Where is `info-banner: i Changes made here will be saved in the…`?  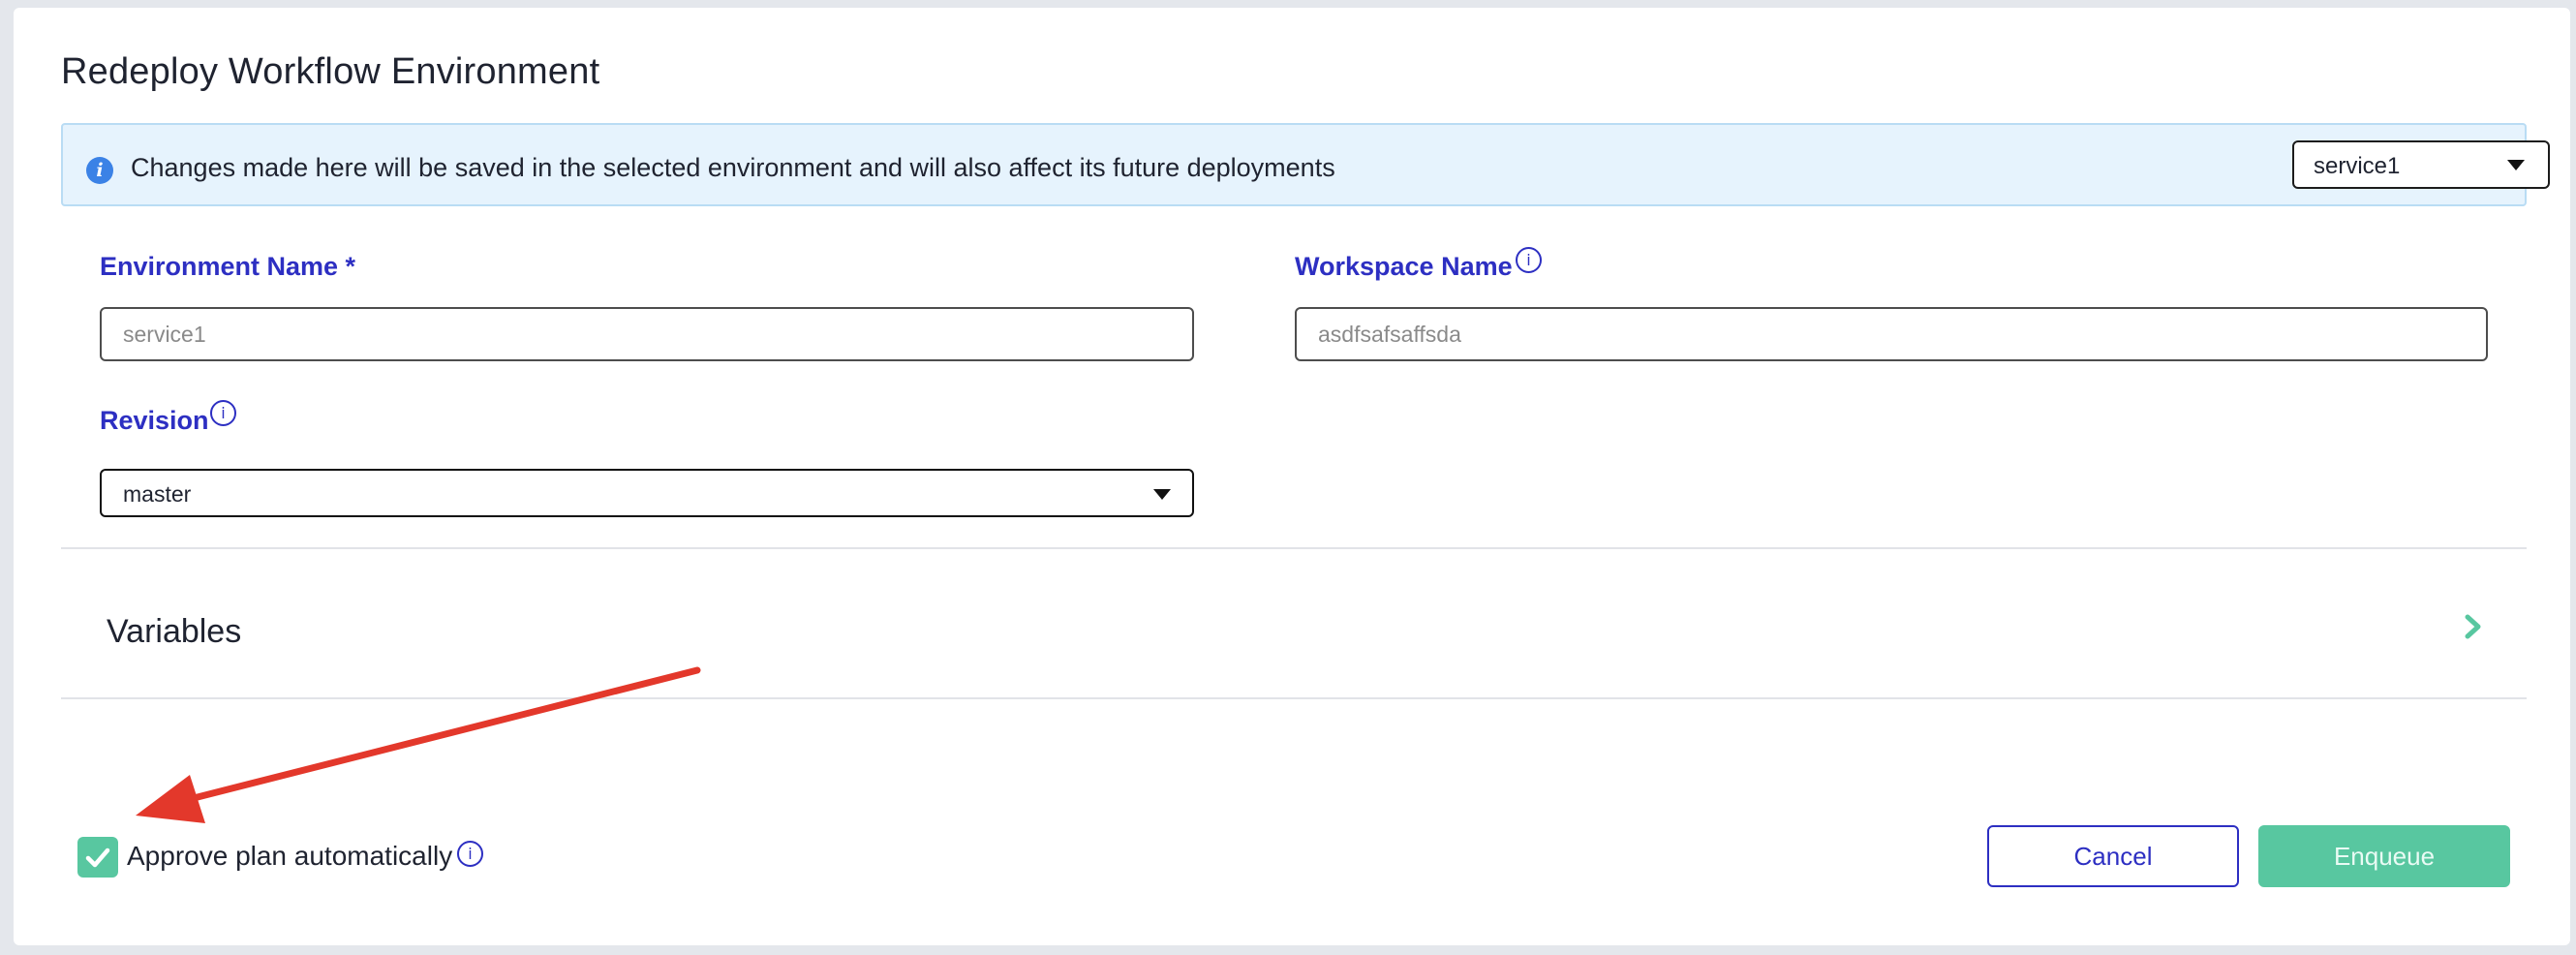
info-banner: i Changes made here will be saved in the… is located at coordinates (1305, 164).